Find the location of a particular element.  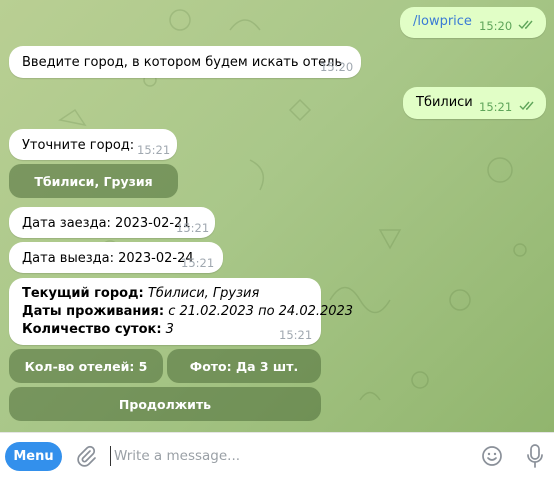

paperclip-icon is located at coordinates (86, 456).